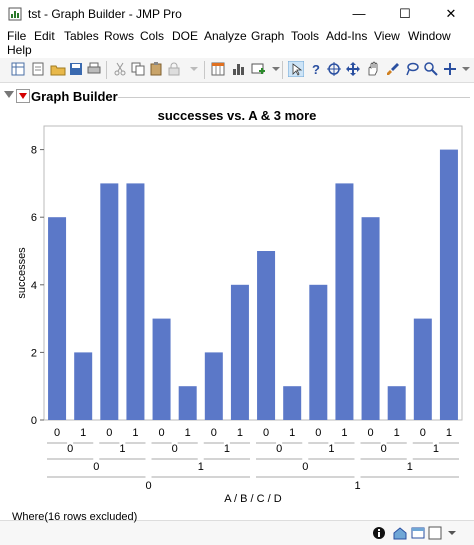 The height and width of the screenshot is (545, 474). I want to click on maximize-button: ☐, so click(405, 14).